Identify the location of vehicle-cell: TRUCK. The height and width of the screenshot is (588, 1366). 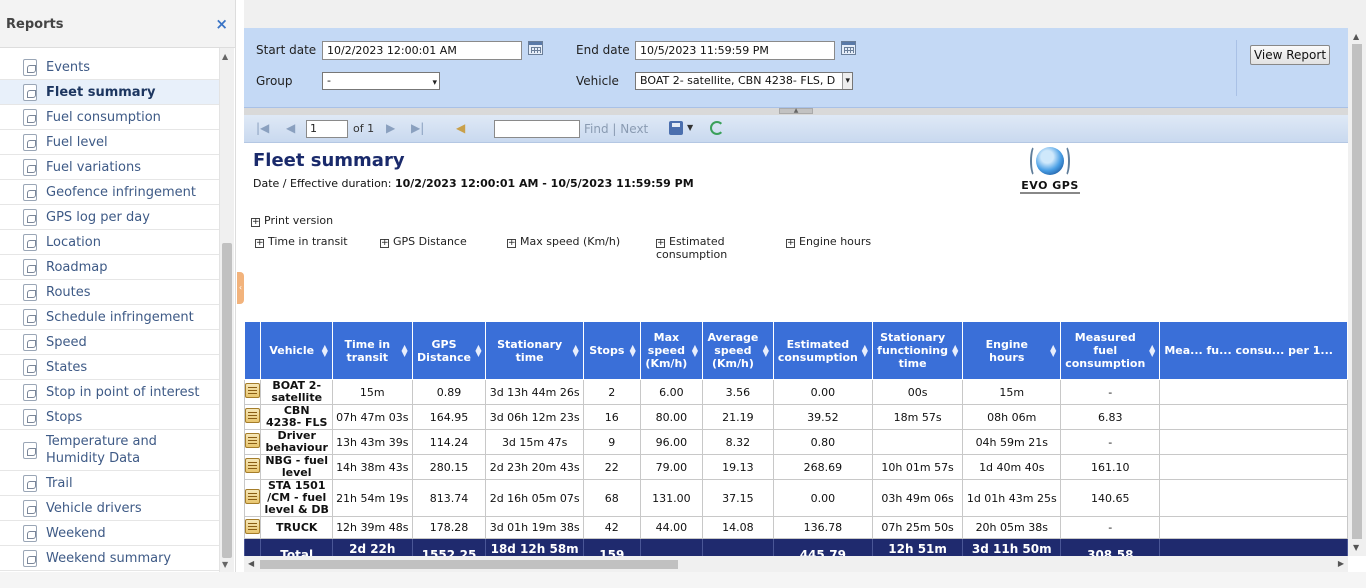
(296, 527).